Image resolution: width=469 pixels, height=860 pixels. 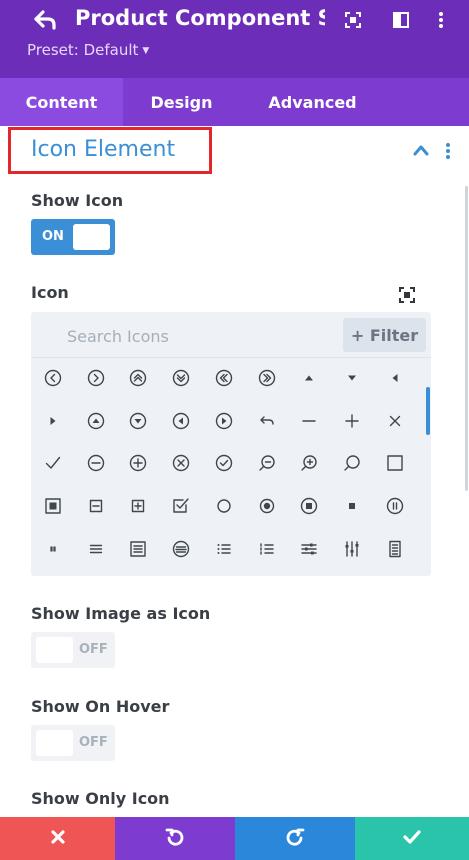 I want to click on circle-minus-icon, so click(x=96, y=463).